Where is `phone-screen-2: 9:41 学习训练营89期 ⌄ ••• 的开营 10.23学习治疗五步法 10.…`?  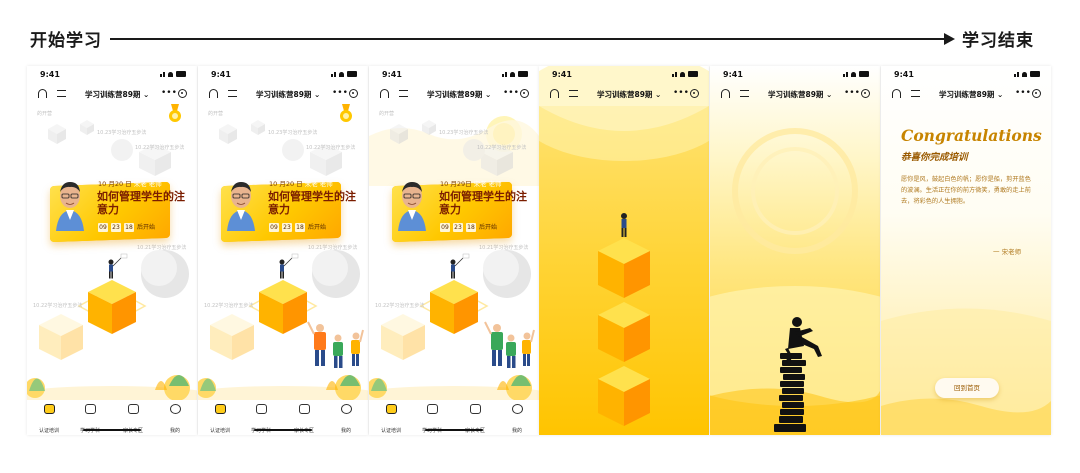 phone-screen-2: 9:41 学习训练营89期 ⌄ ••• 的开营 10.23学习治疗五步法 10.… is located at coordinates (283, 250).